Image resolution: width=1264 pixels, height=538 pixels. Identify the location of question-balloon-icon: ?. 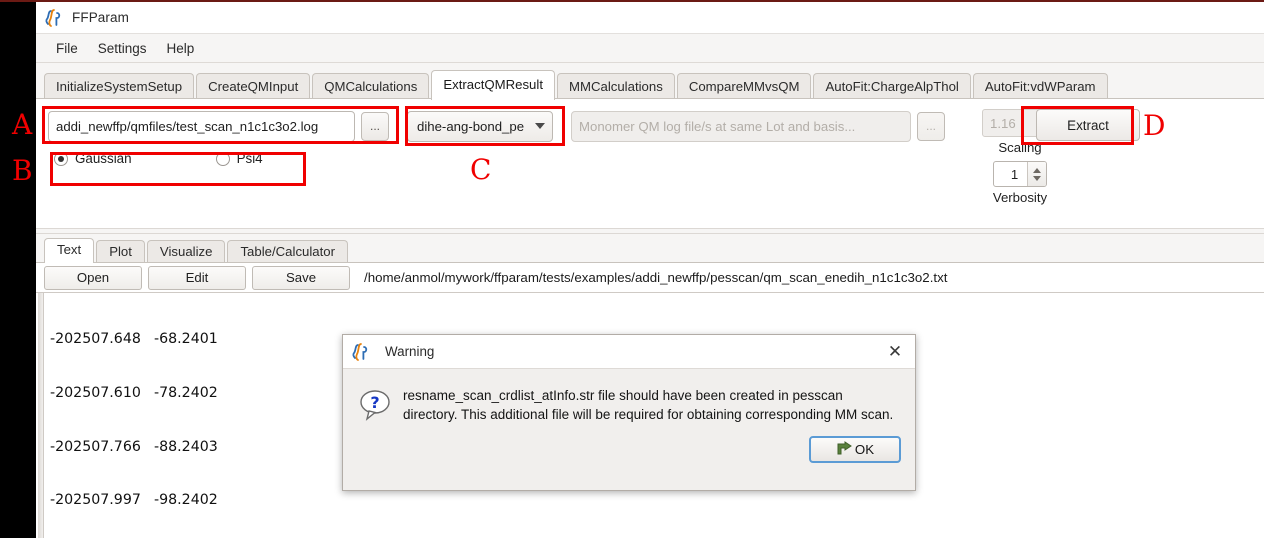
(381, 406).